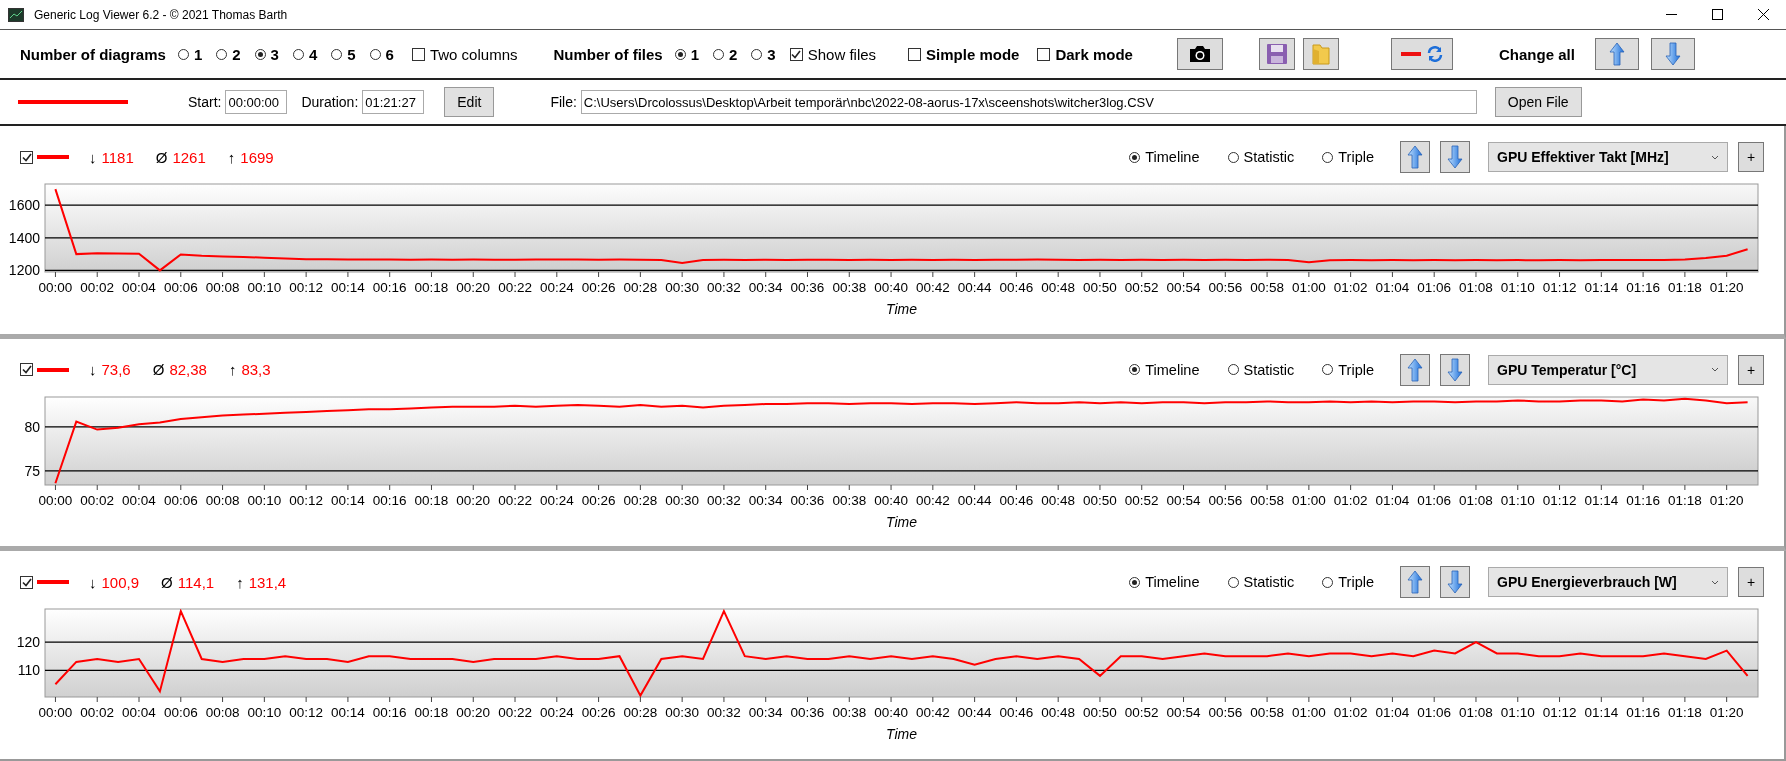 The height and width of the screenshot is (761, 1786). What do you see at coordinates (1726, 713) in the screenshot?
I see `x-tick-label: 01:20` at bounding box center [1726, 713].